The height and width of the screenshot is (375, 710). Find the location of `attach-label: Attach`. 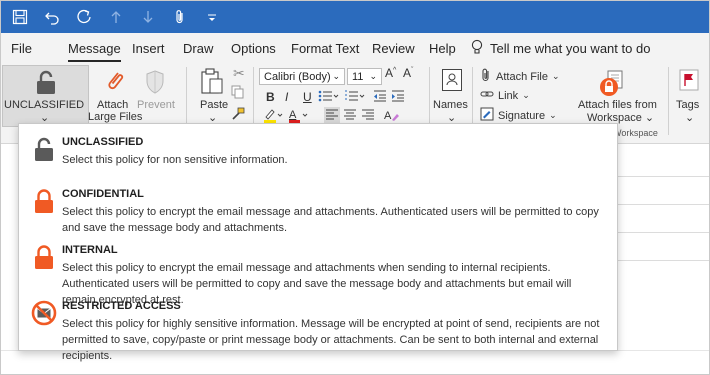

attach-label: Attach is located at coordinates (112, 105).